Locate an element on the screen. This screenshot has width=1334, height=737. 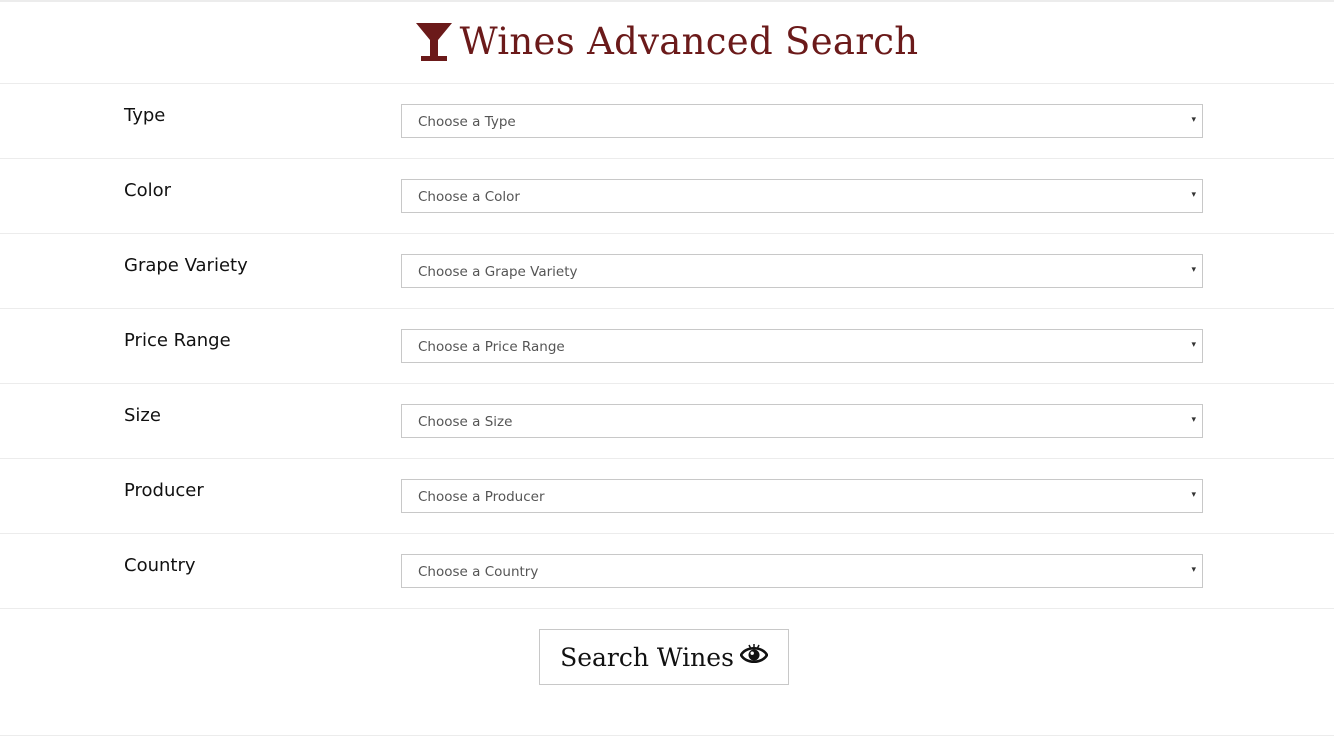
price-range-select-value: Choose a Price Range is located at coordinates (491, 347).